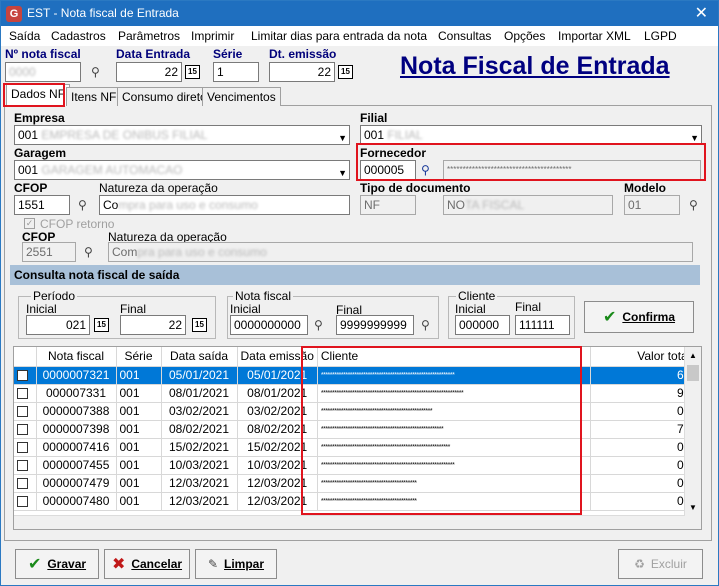  What do you see at coordinates (78, 36) in the screenshot?
I see `menu-cadastros: Cadastros` at bounding box center [78, 36].